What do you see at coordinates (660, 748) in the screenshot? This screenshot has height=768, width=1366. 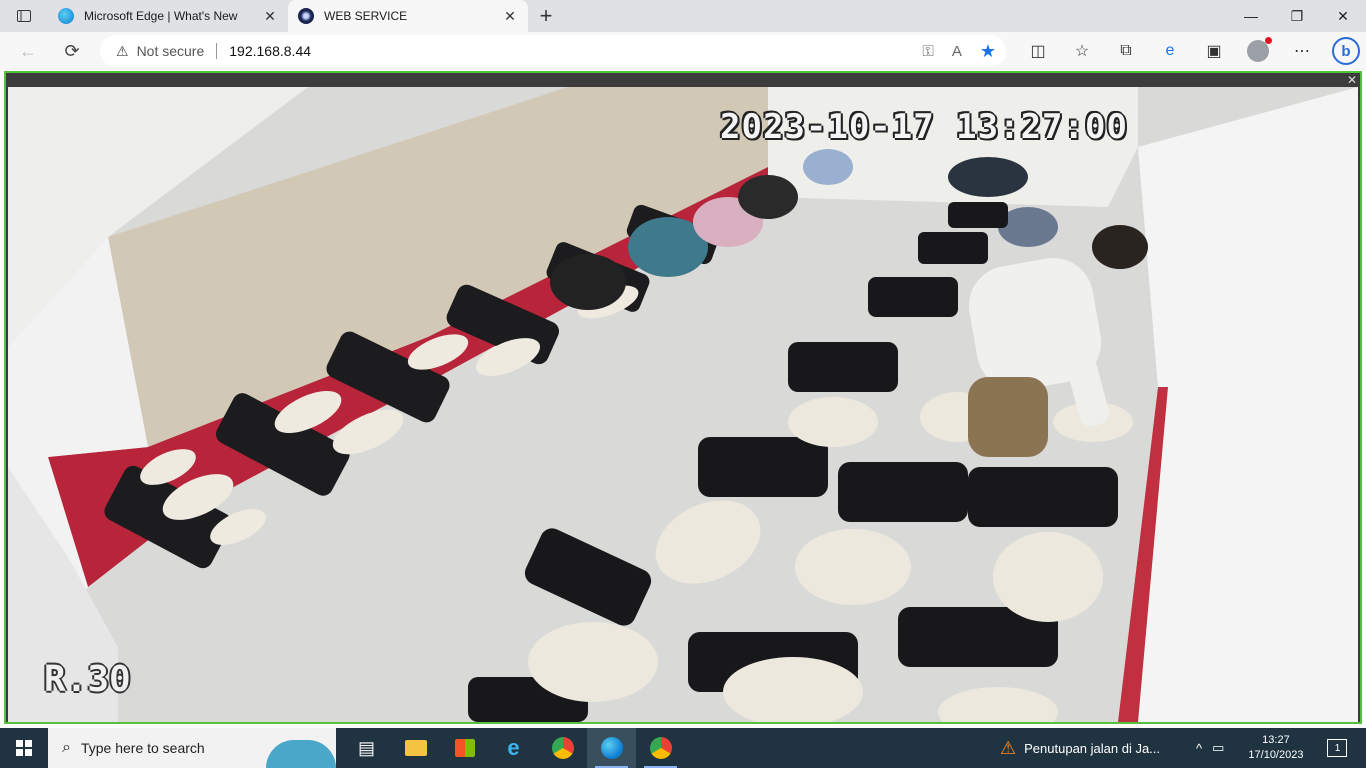 I see `chrome-profile-icon` at bounding box center [660, 748].